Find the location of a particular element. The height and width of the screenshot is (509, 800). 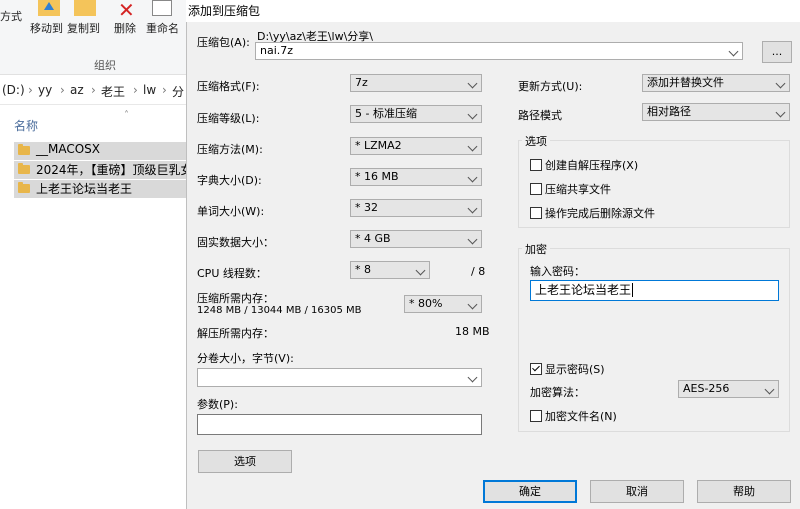

params-input is located at coordinates (339, 424).